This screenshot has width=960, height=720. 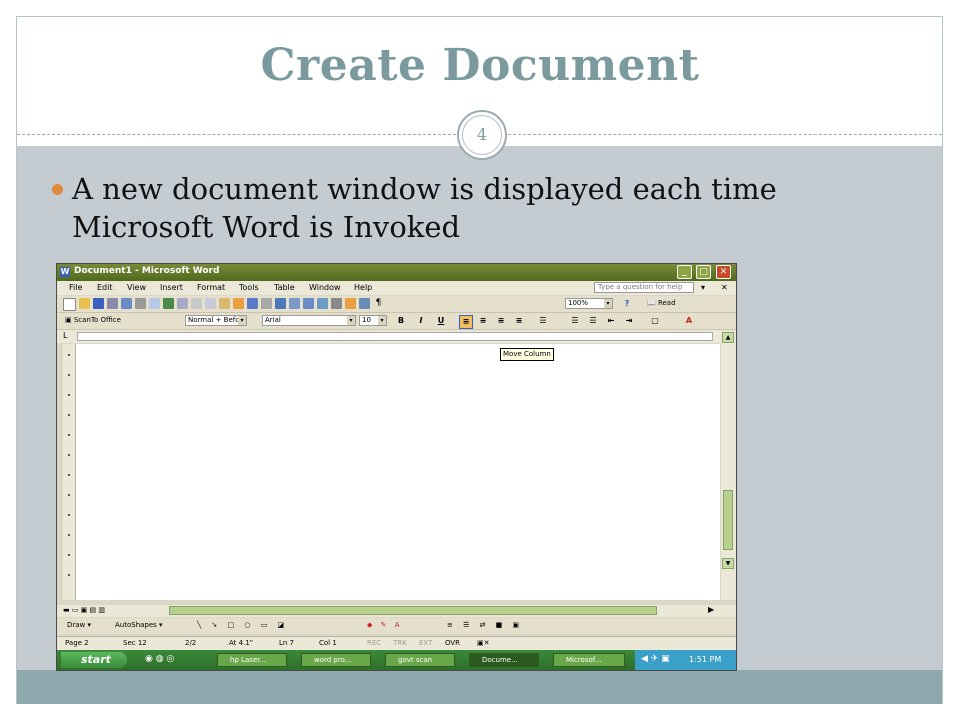 I want to click on draw-menu-button: Draw ▾, so click(x=79, y=625).